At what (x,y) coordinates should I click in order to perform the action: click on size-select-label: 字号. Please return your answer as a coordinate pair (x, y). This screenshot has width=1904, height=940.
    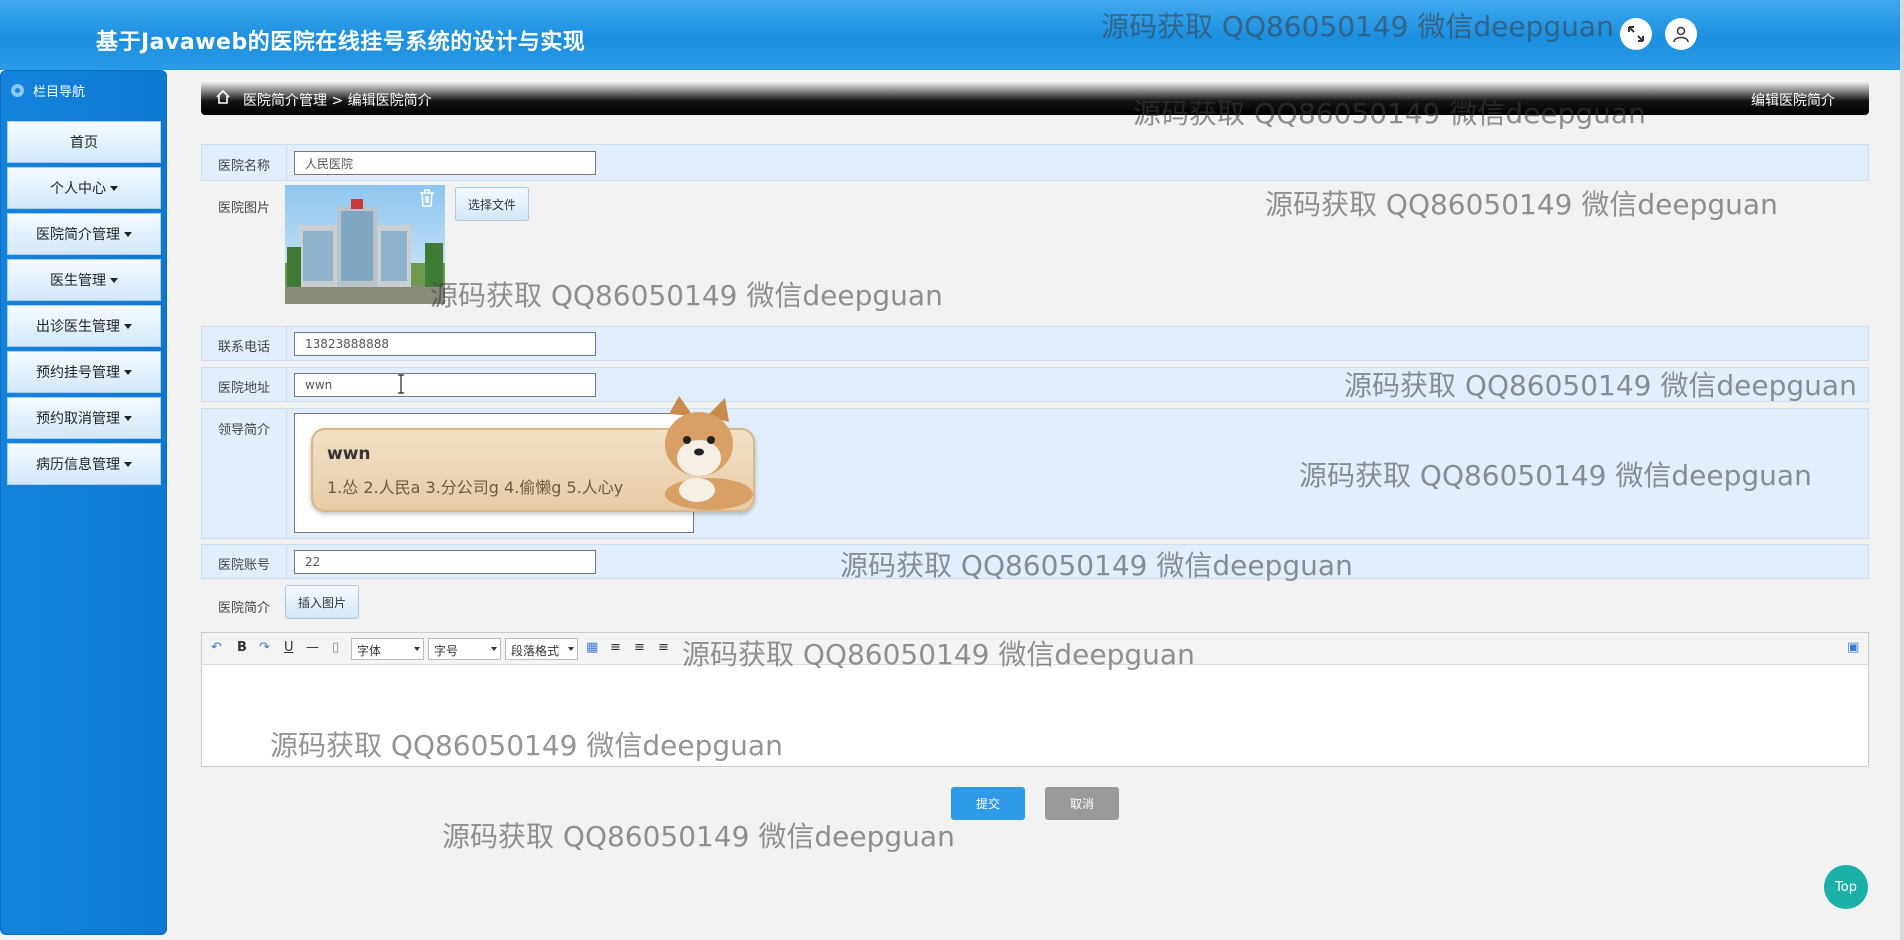
    Looking at the image, I should click on (446, 651).